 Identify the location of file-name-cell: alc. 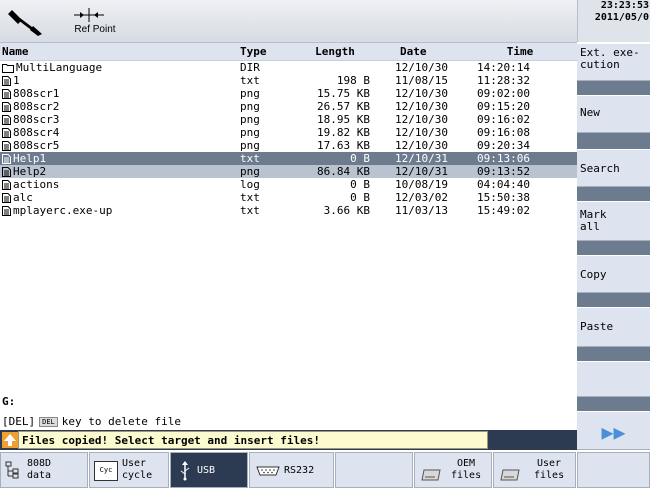
(17, 197).